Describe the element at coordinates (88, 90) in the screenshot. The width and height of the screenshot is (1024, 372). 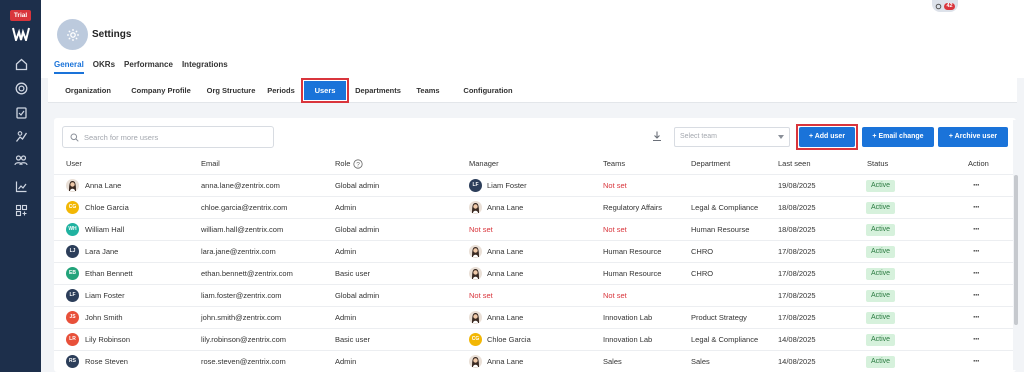
I see `subtab-organization: Organization` at that location.